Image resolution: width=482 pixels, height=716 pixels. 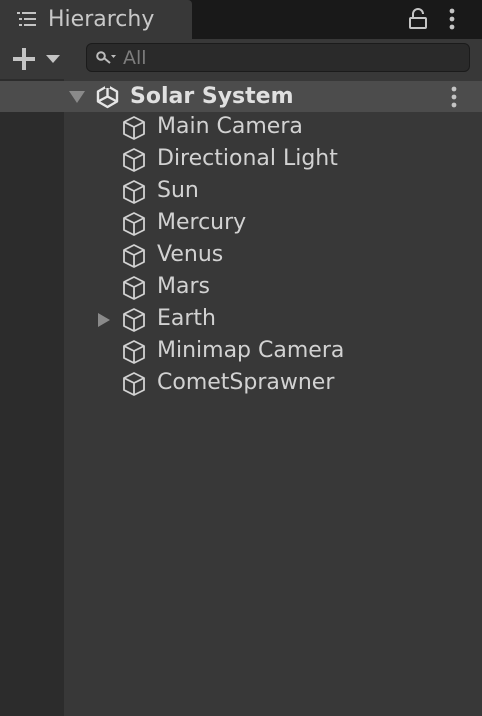 What do you see at coordinates (418, 19) in the screenshot?
I see `lock-icon` at bounding box center [418, 19].